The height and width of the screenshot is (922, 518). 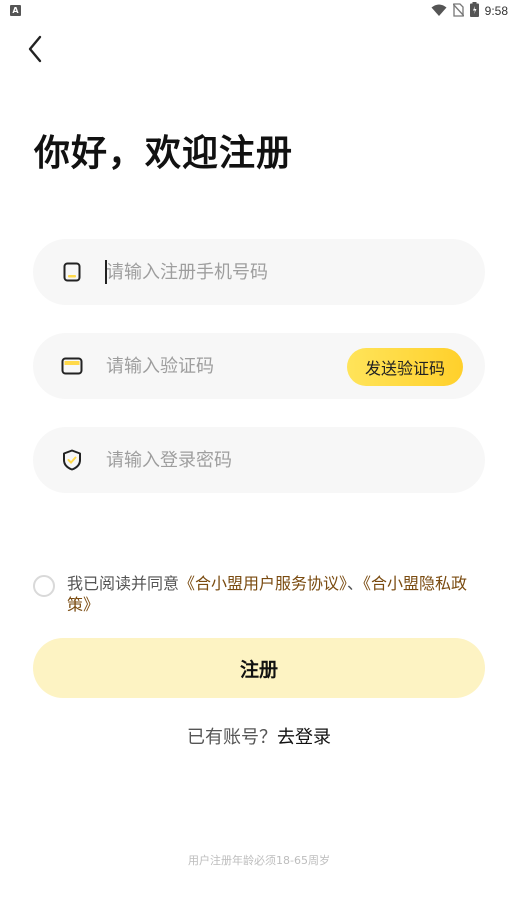 What do you see at coordinates (72, 366) in the screenshot?
I see `envelope-icon` at bounding box center [72, 366].